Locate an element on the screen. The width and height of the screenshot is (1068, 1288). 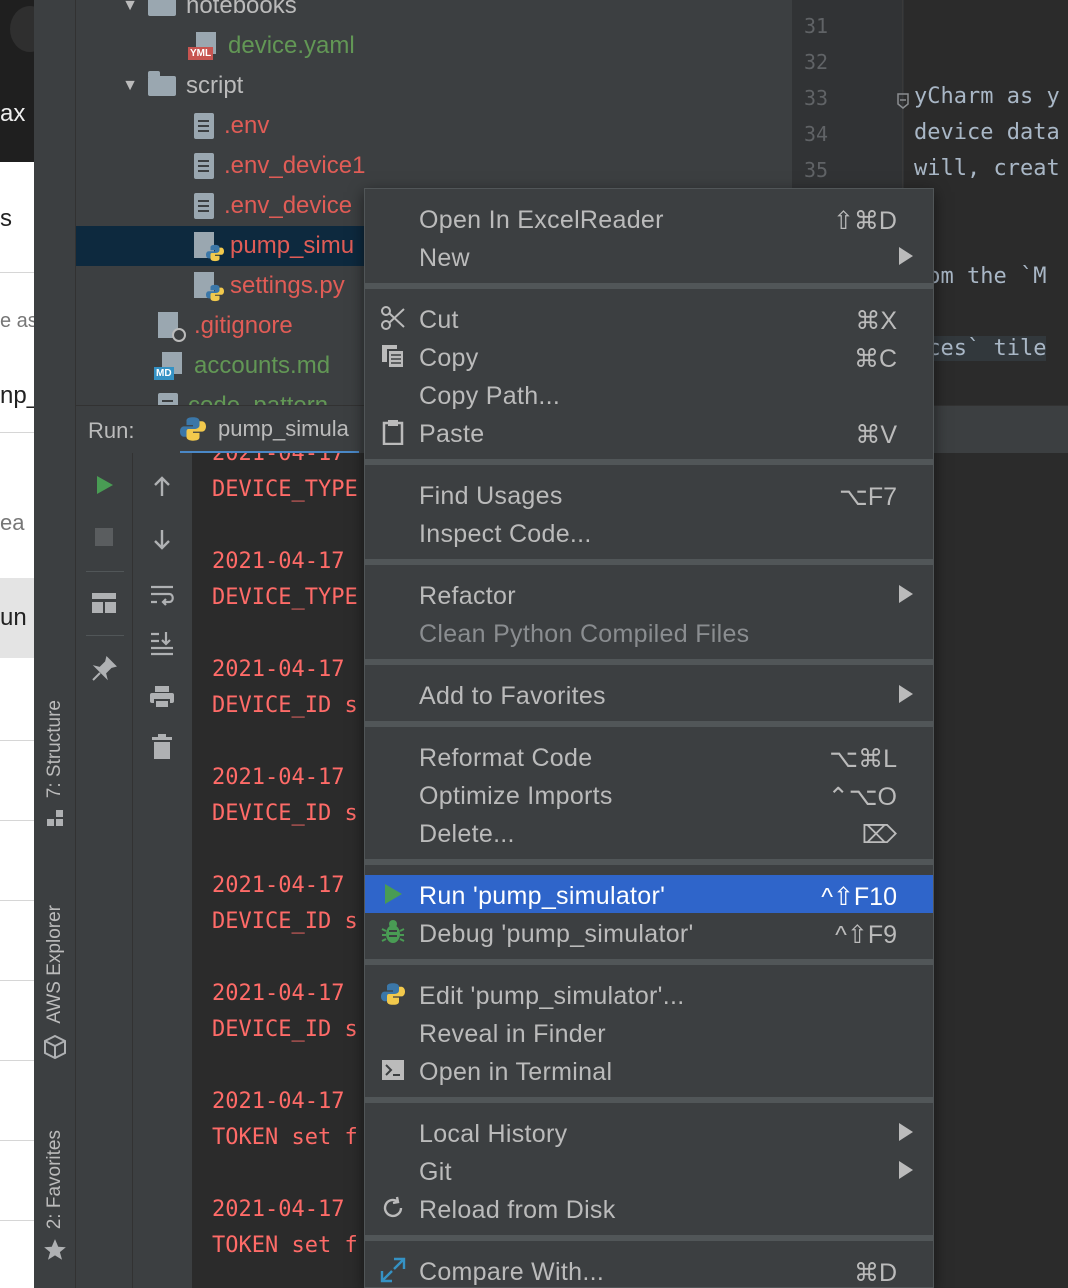
pin-icon is located at coordinates (104, 669).